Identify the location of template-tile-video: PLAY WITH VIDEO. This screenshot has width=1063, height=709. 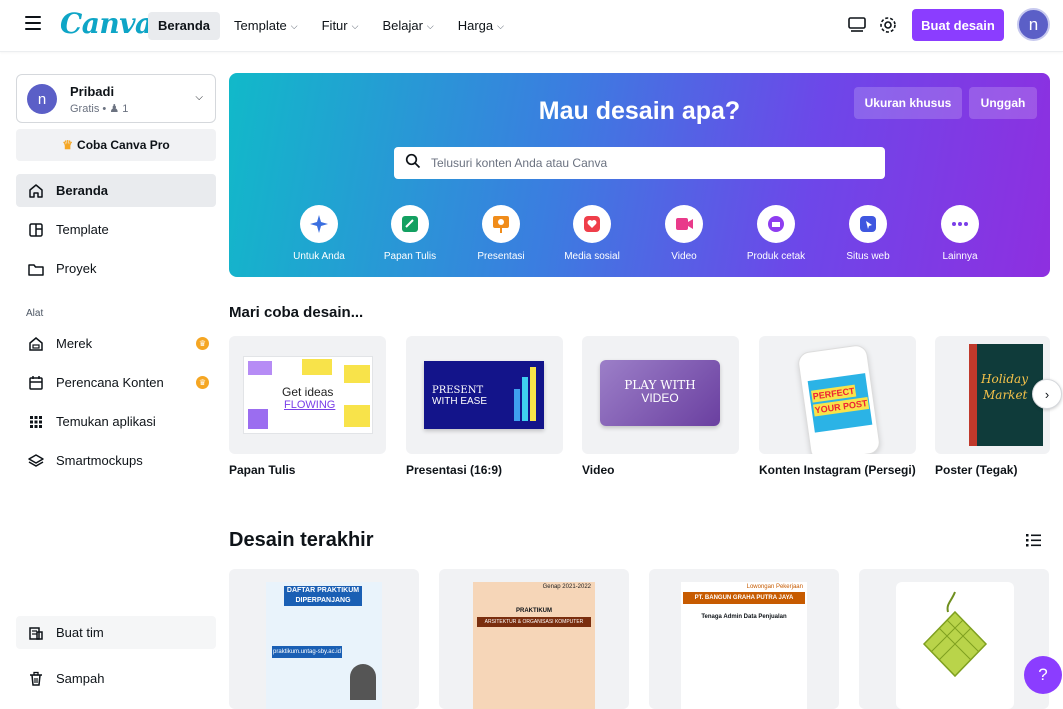
(660, 395).